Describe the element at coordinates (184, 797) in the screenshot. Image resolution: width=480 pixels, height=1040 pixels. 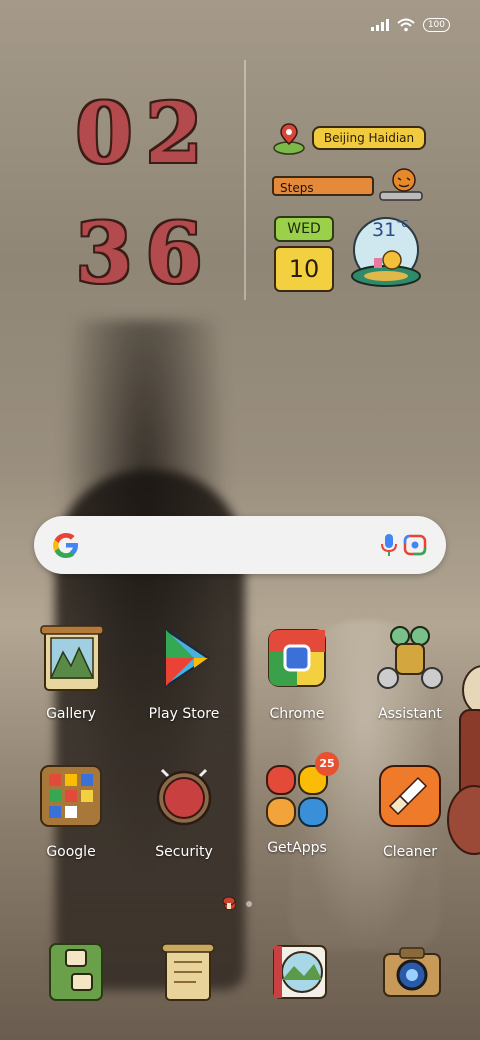
I see `security-shield-icon` at that location.